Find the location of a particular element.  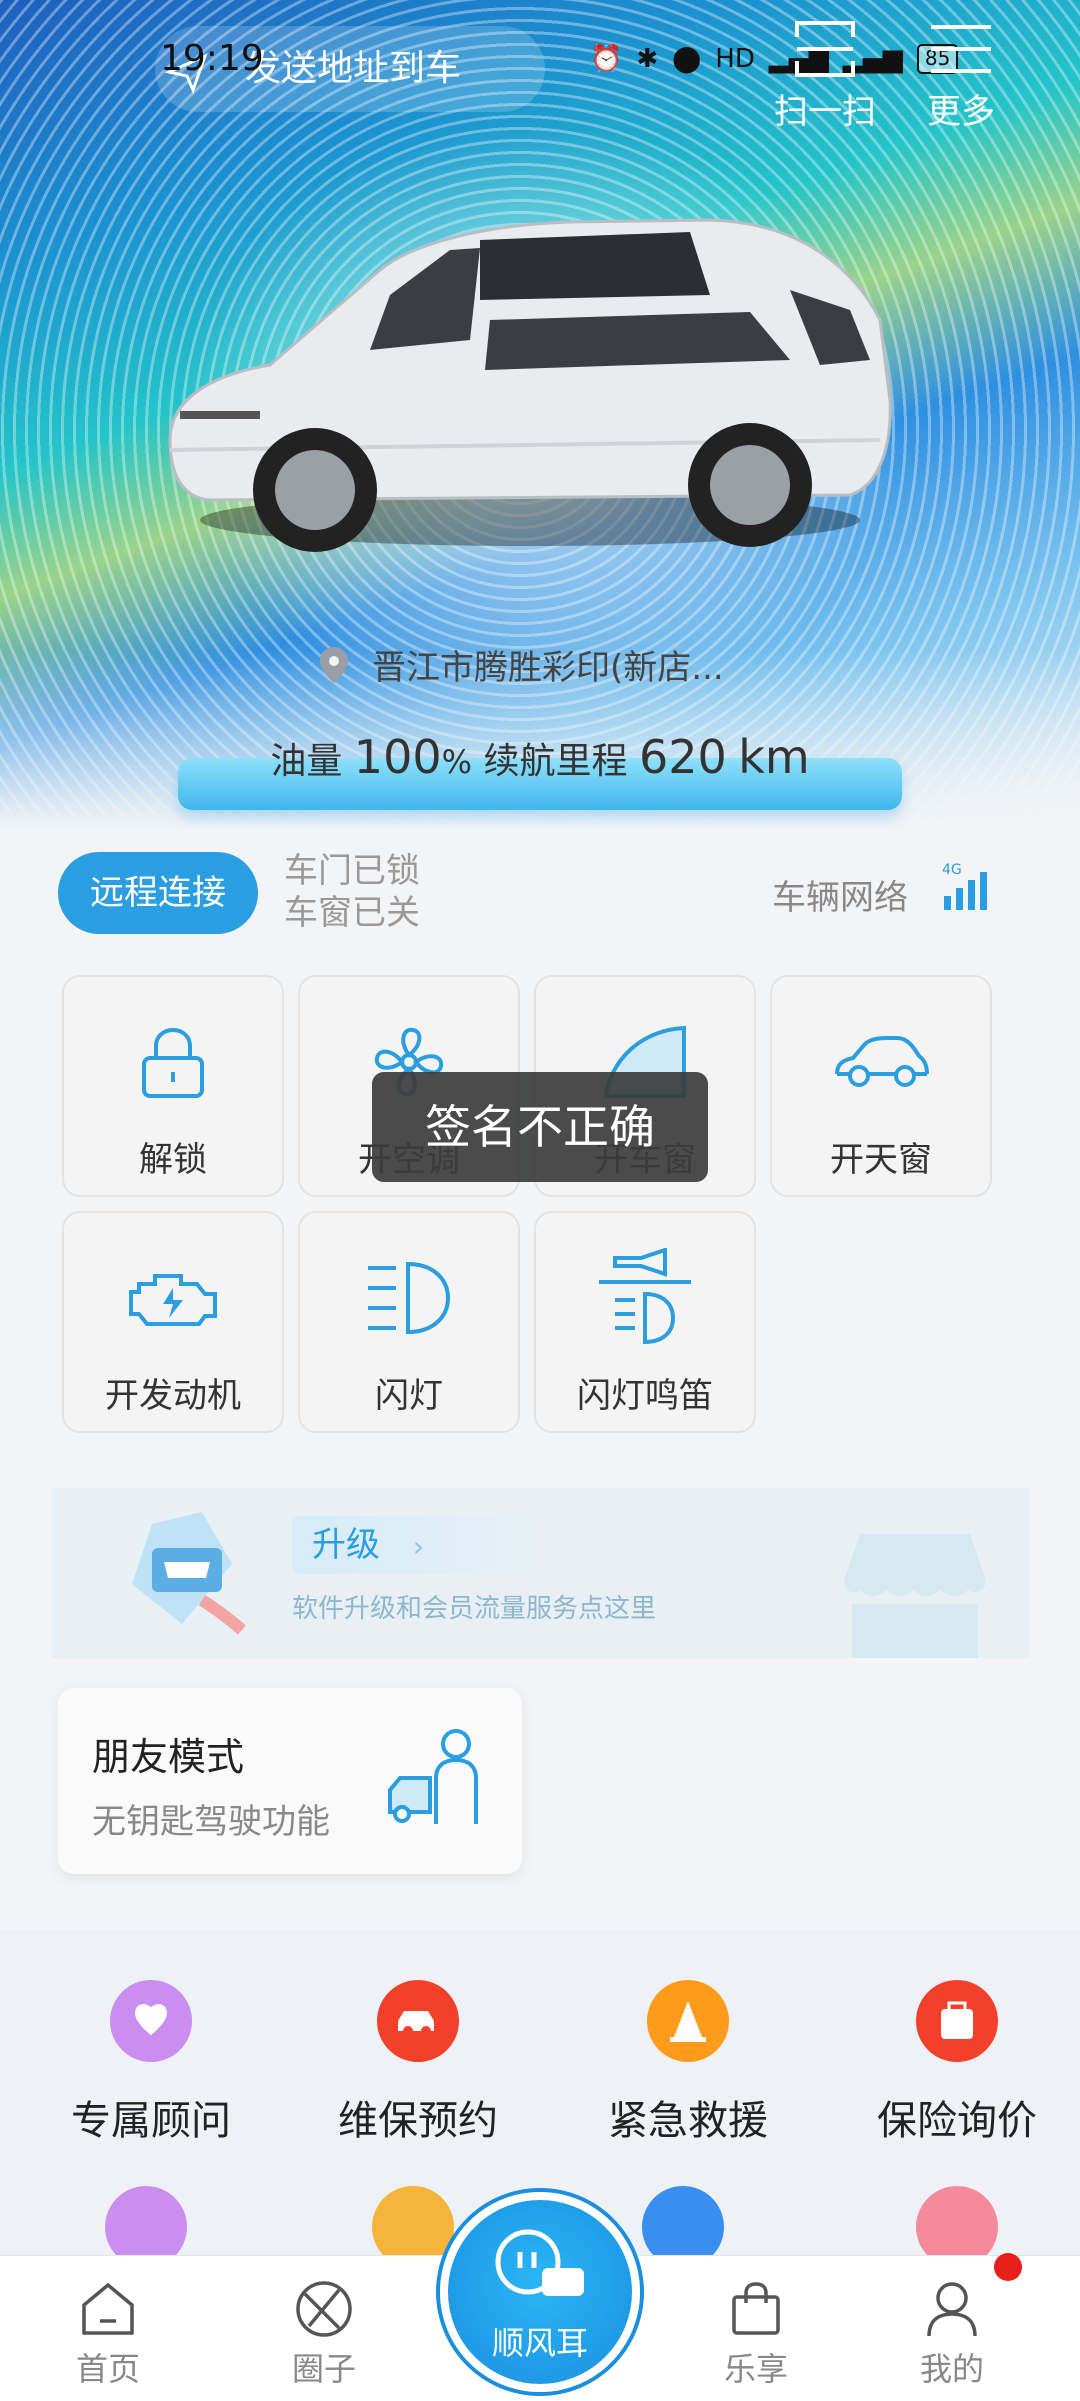

car-icon is located at coordinates (882, 1061).